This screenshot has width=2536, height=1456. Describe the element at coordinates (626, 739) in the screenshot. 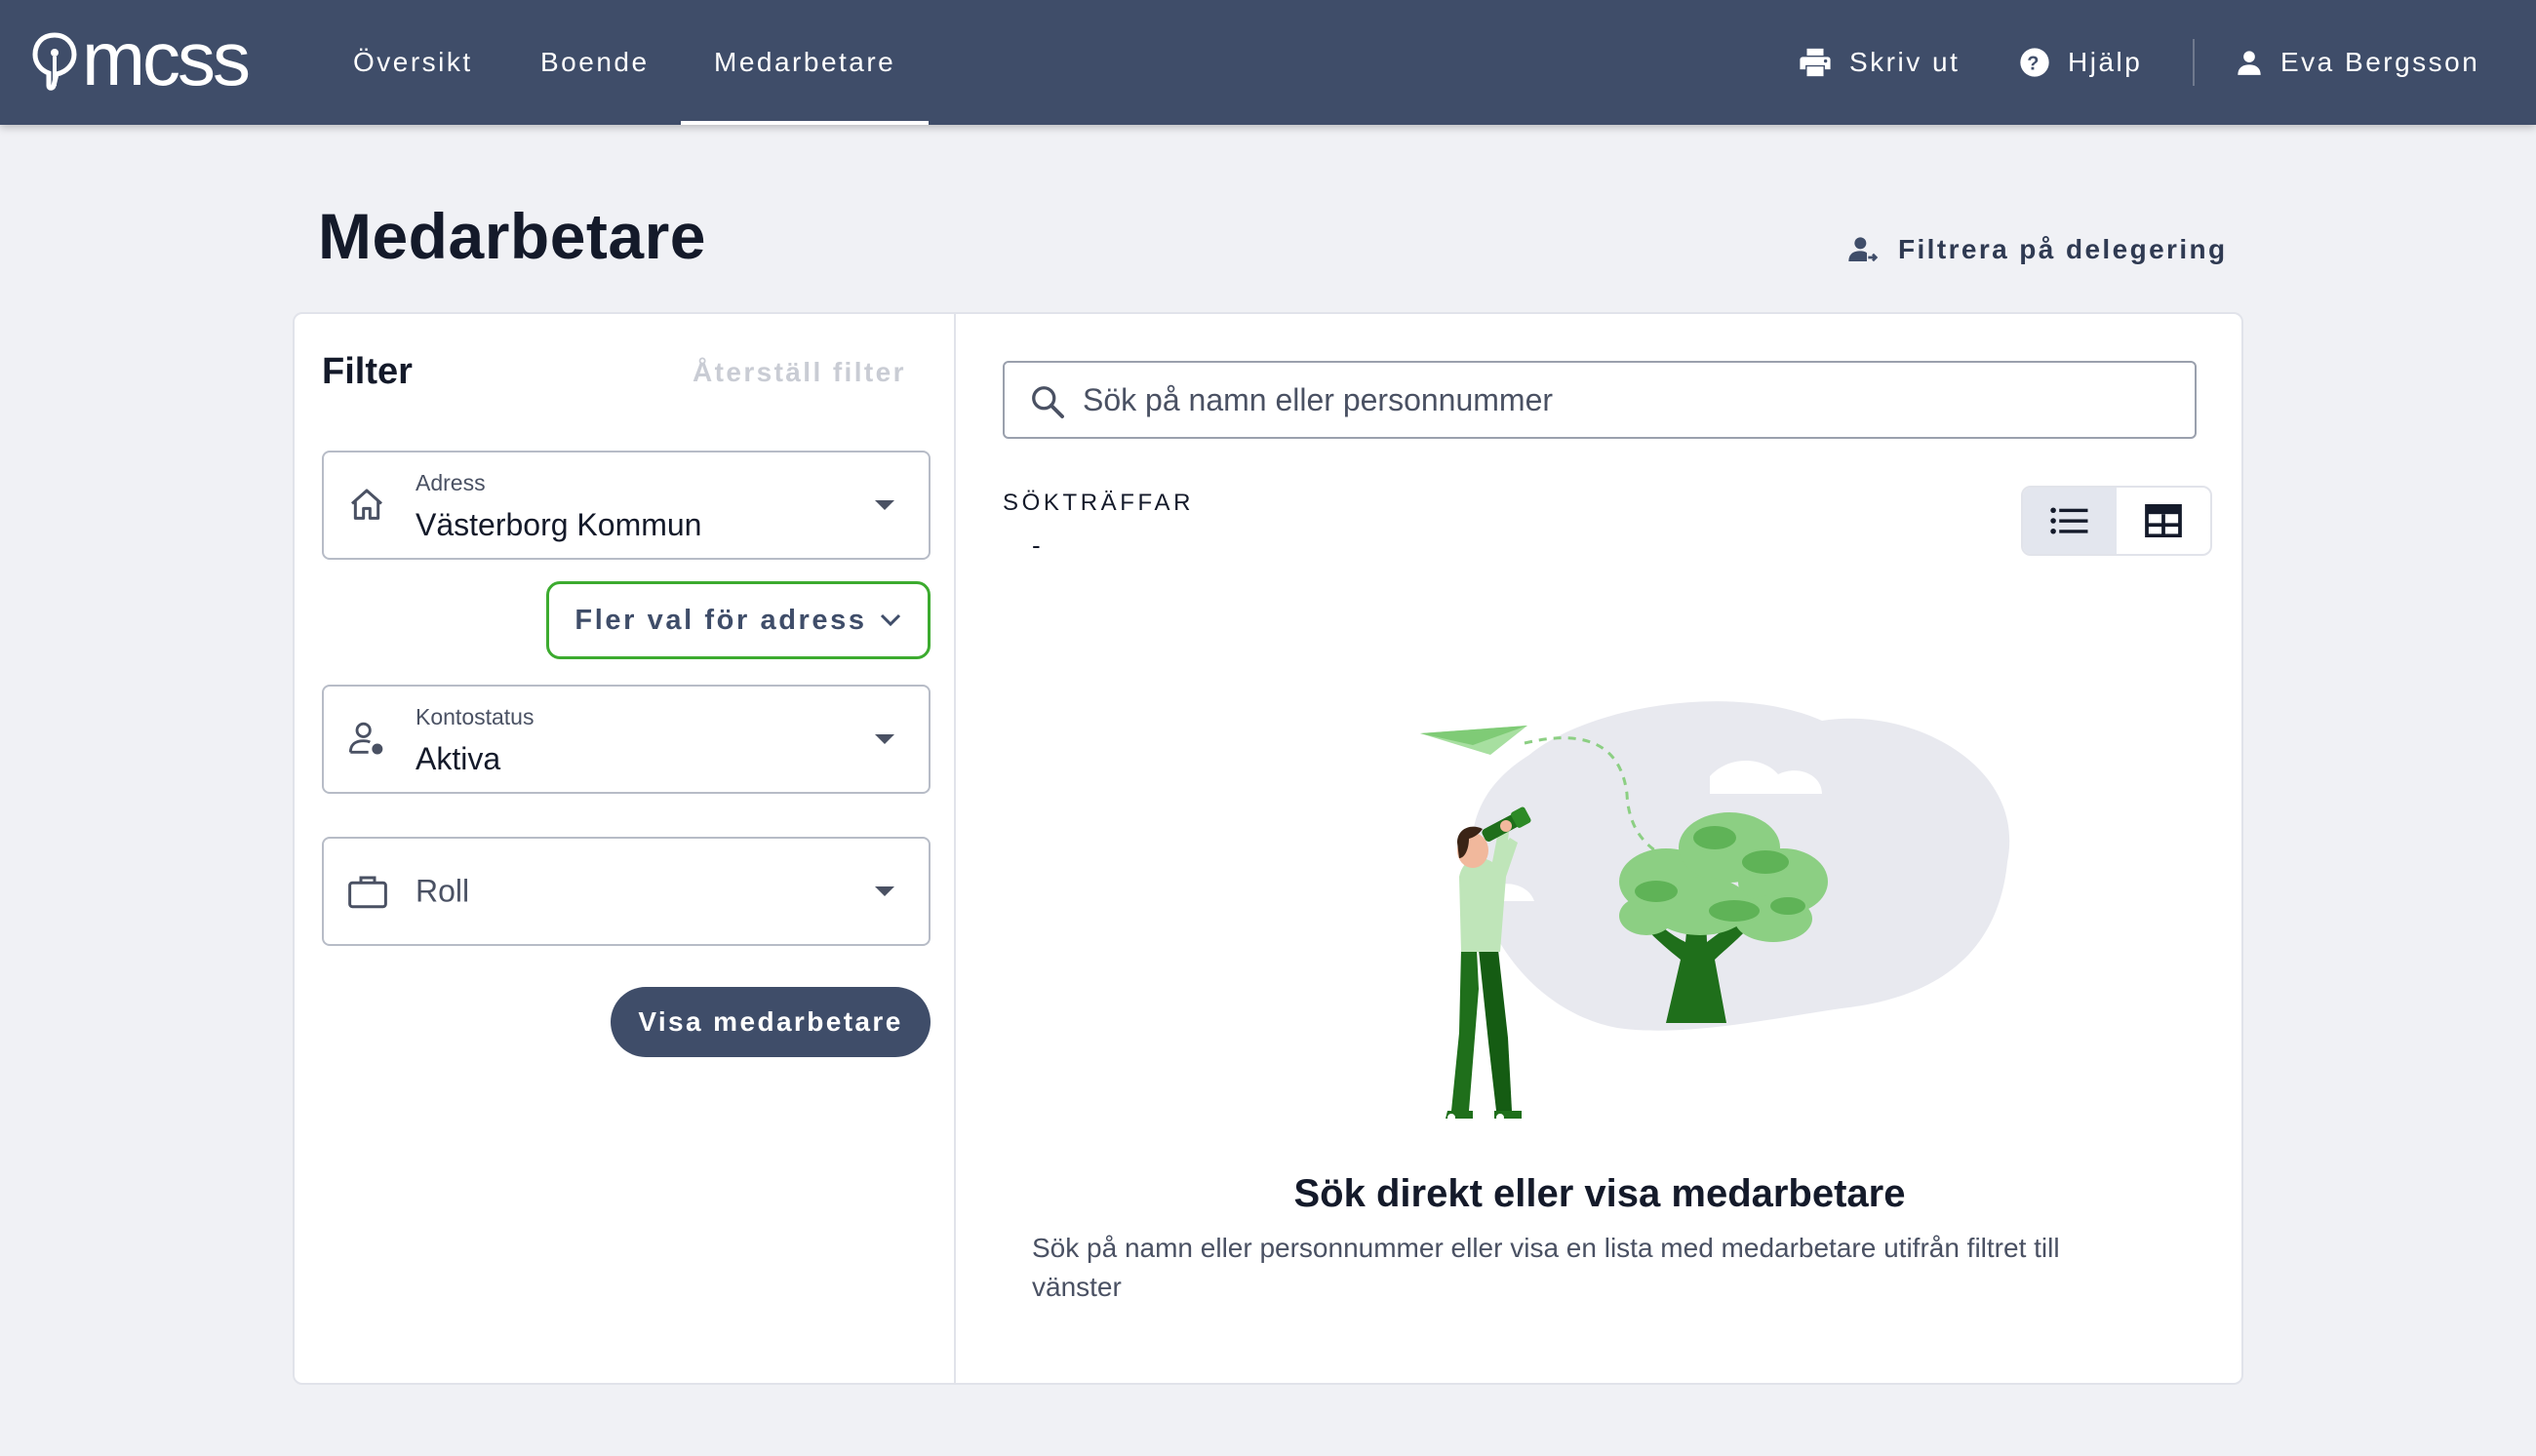

I see `account-status-select: Kontostatus Aktiva` at that location.